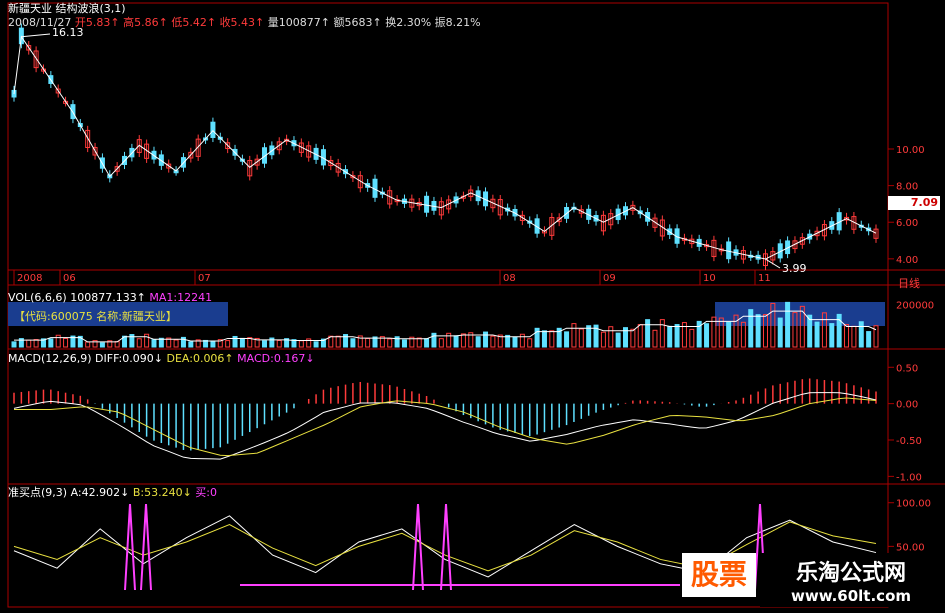 This screenshot has height=613, width=945. What do you see at coordinates (200, 358) in the screenshot?
I see `macd-dea: DEA:0.006↑` at bounding box center [200, 358].